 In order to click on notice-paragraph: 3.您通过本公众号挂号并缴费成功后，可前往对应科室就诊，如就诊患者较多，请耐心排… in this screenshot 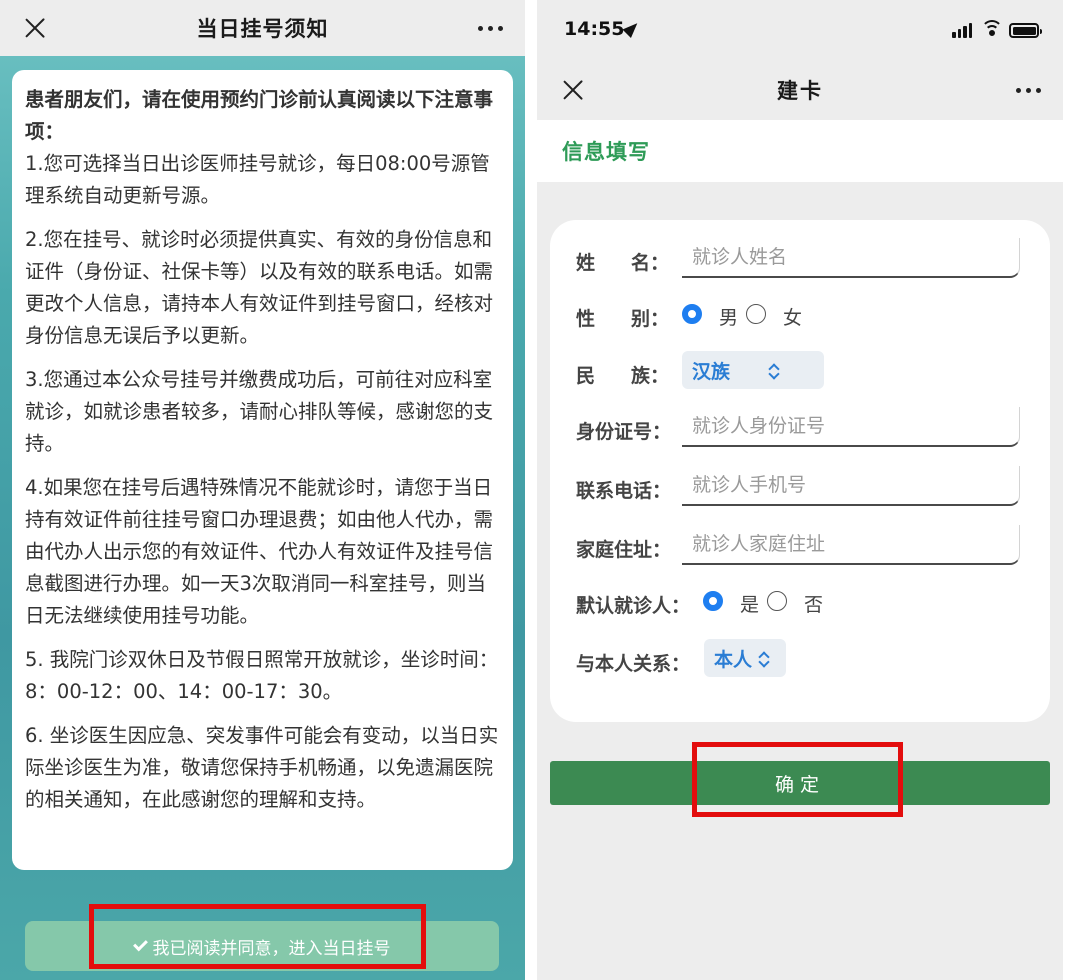, I will do `click(259, 411)`.